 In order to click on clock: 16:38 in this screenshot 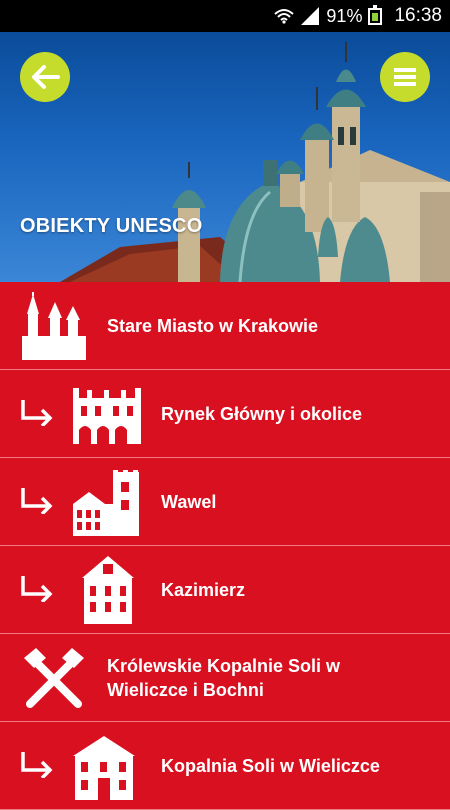, I will do `click(418, 15)`.